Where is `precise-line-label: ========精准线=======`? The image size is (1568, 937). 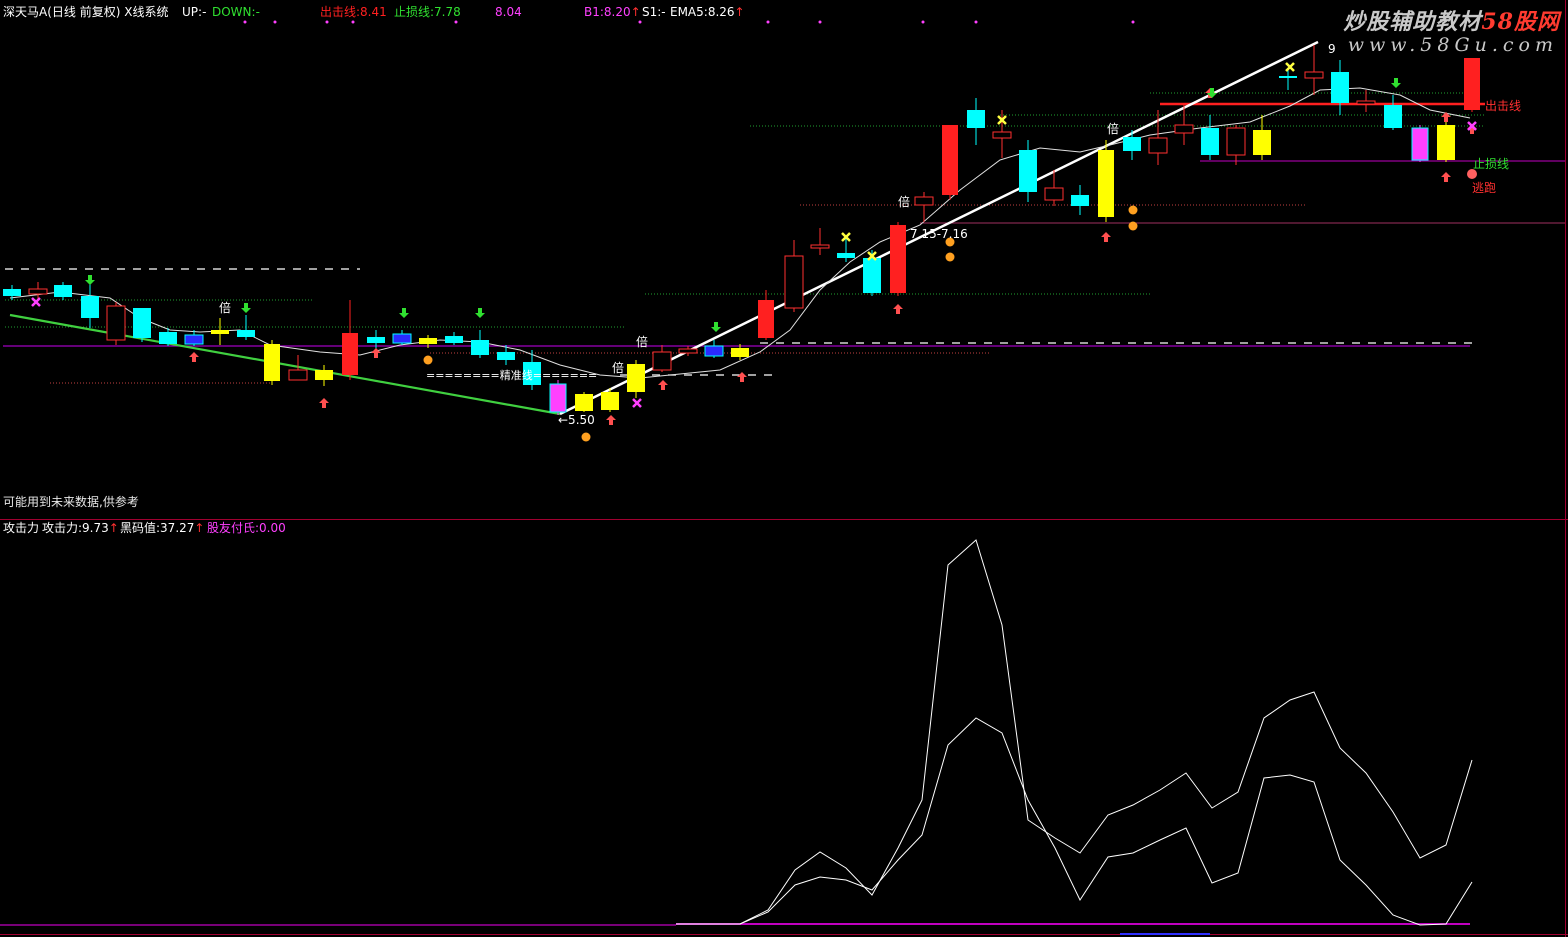
precise-line-label: ========精准线======= is located at coordinates (512, 375).